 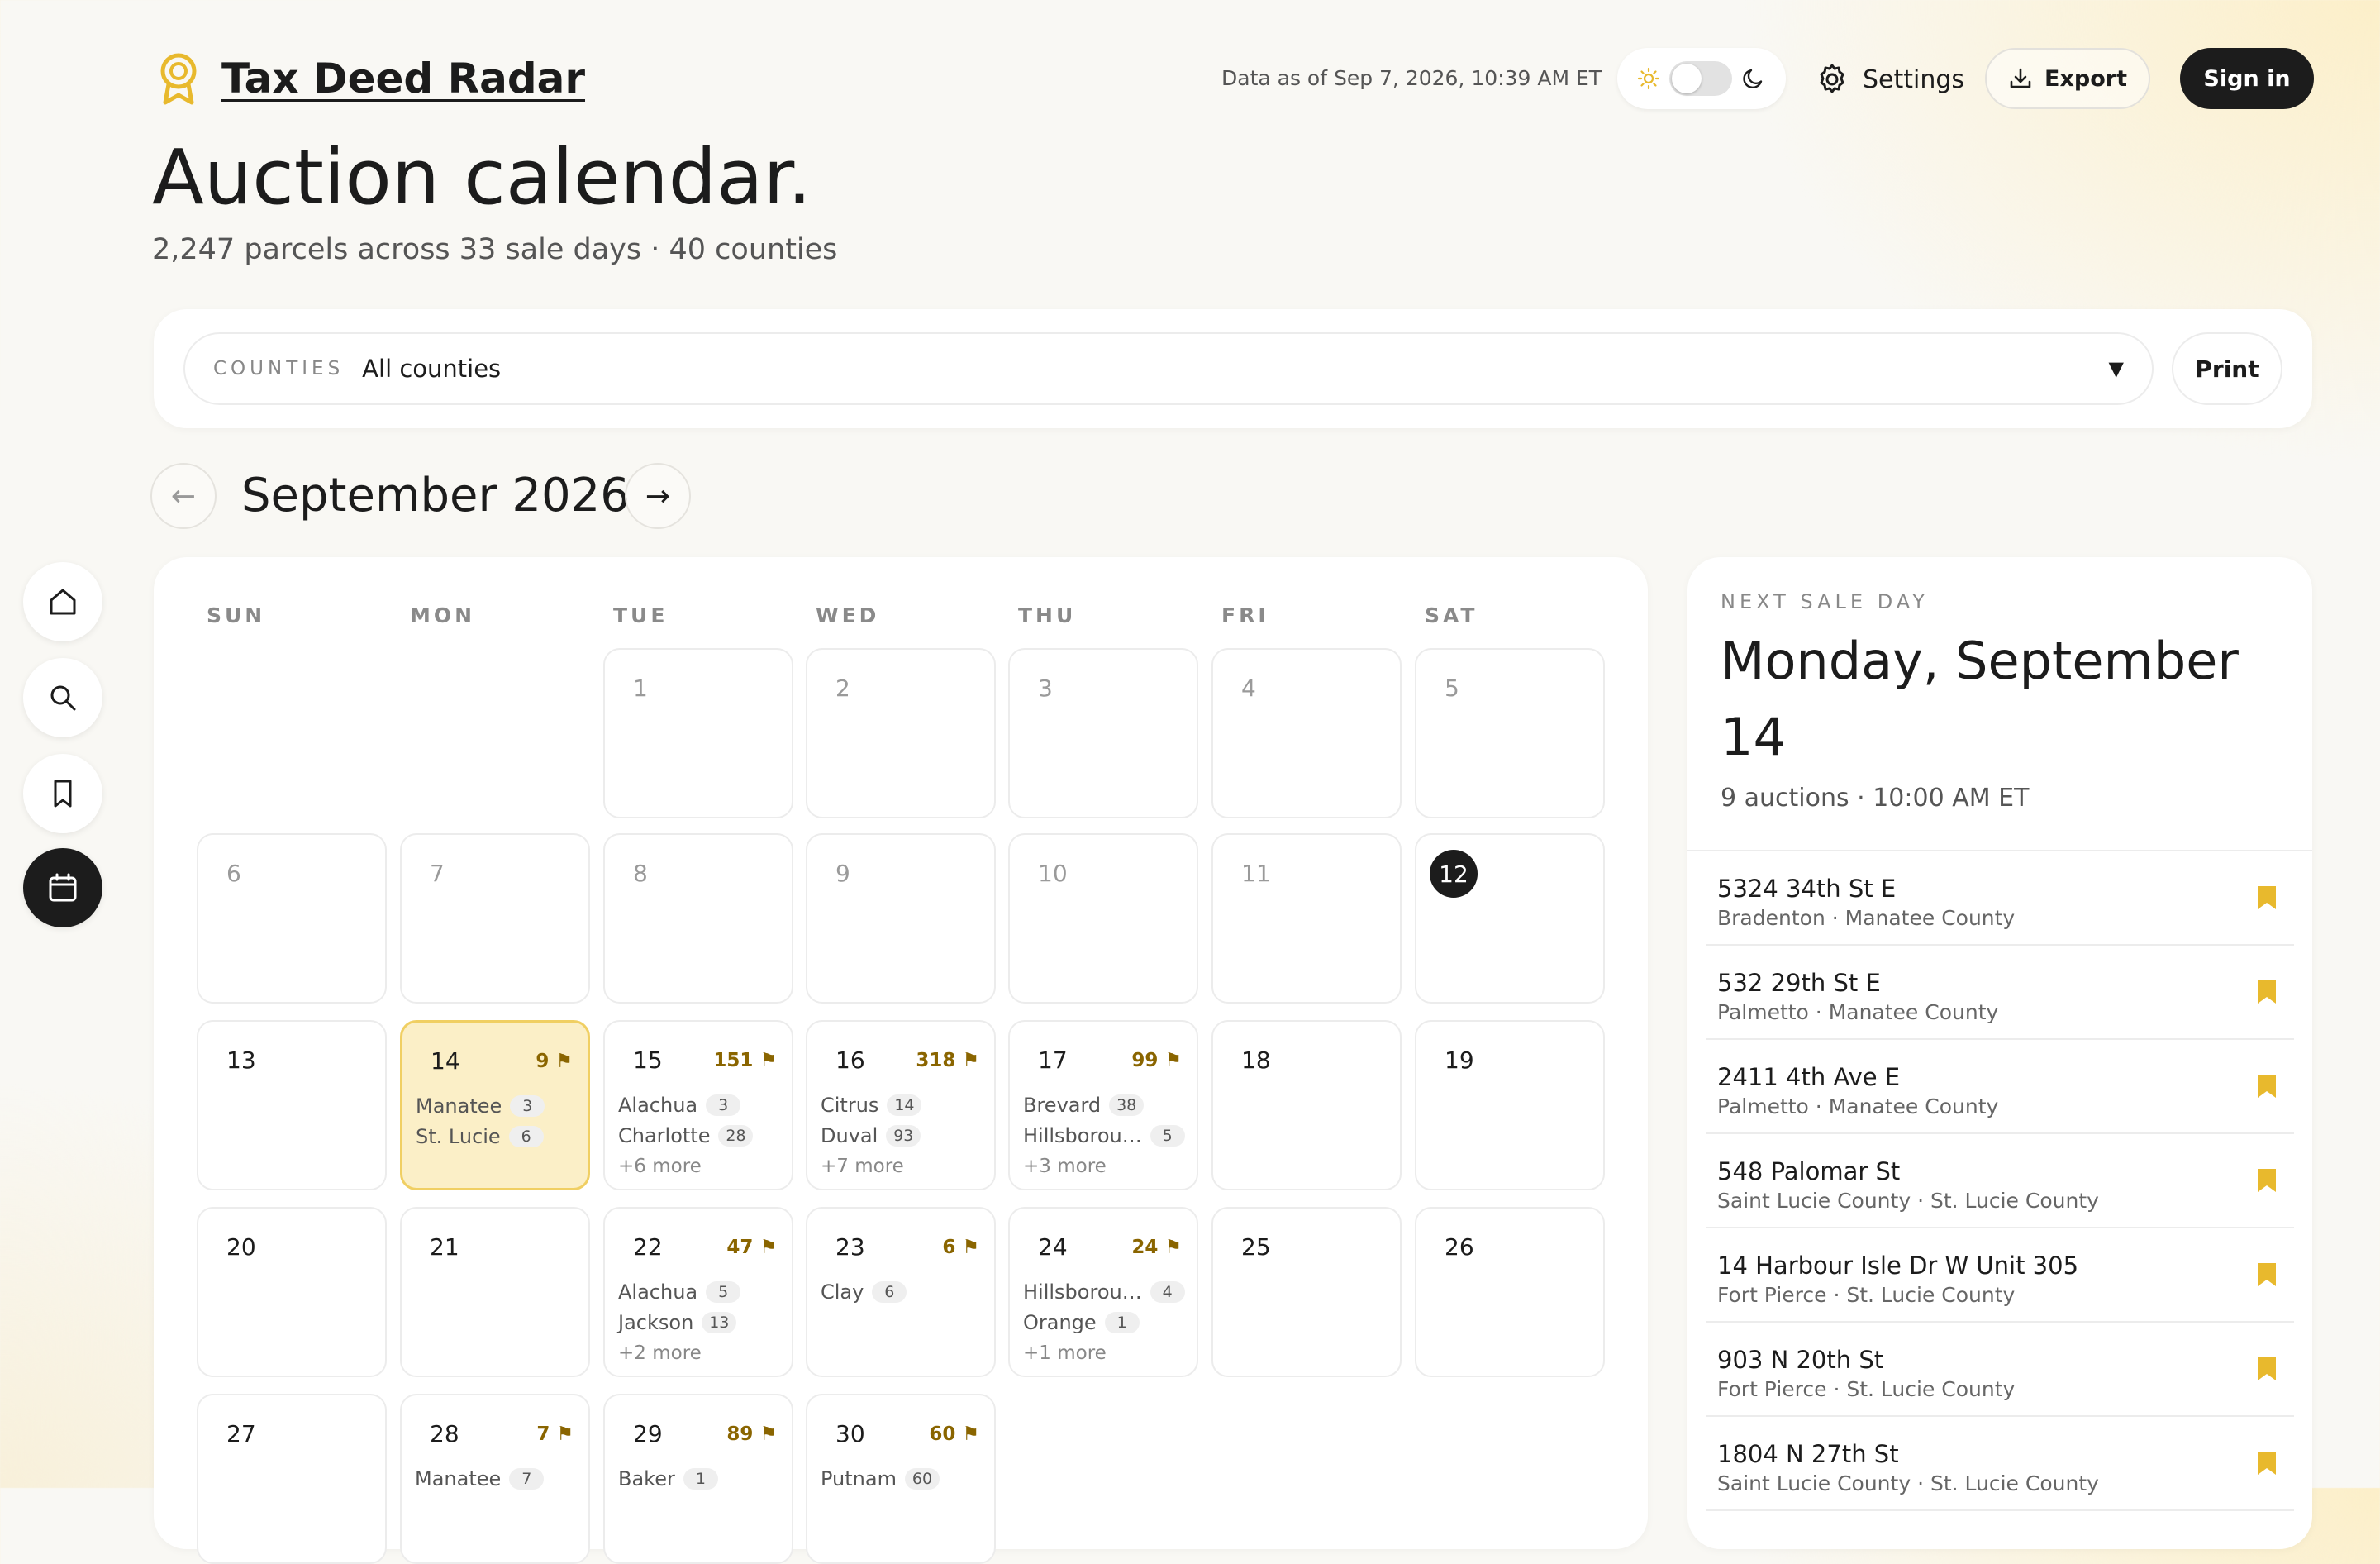 What do you see at coordinates (698, 1479) in the screenshot?
I see `calendar-day-29: 29 89 ⚑ Baker 1` at bounding box center [698, 1479].